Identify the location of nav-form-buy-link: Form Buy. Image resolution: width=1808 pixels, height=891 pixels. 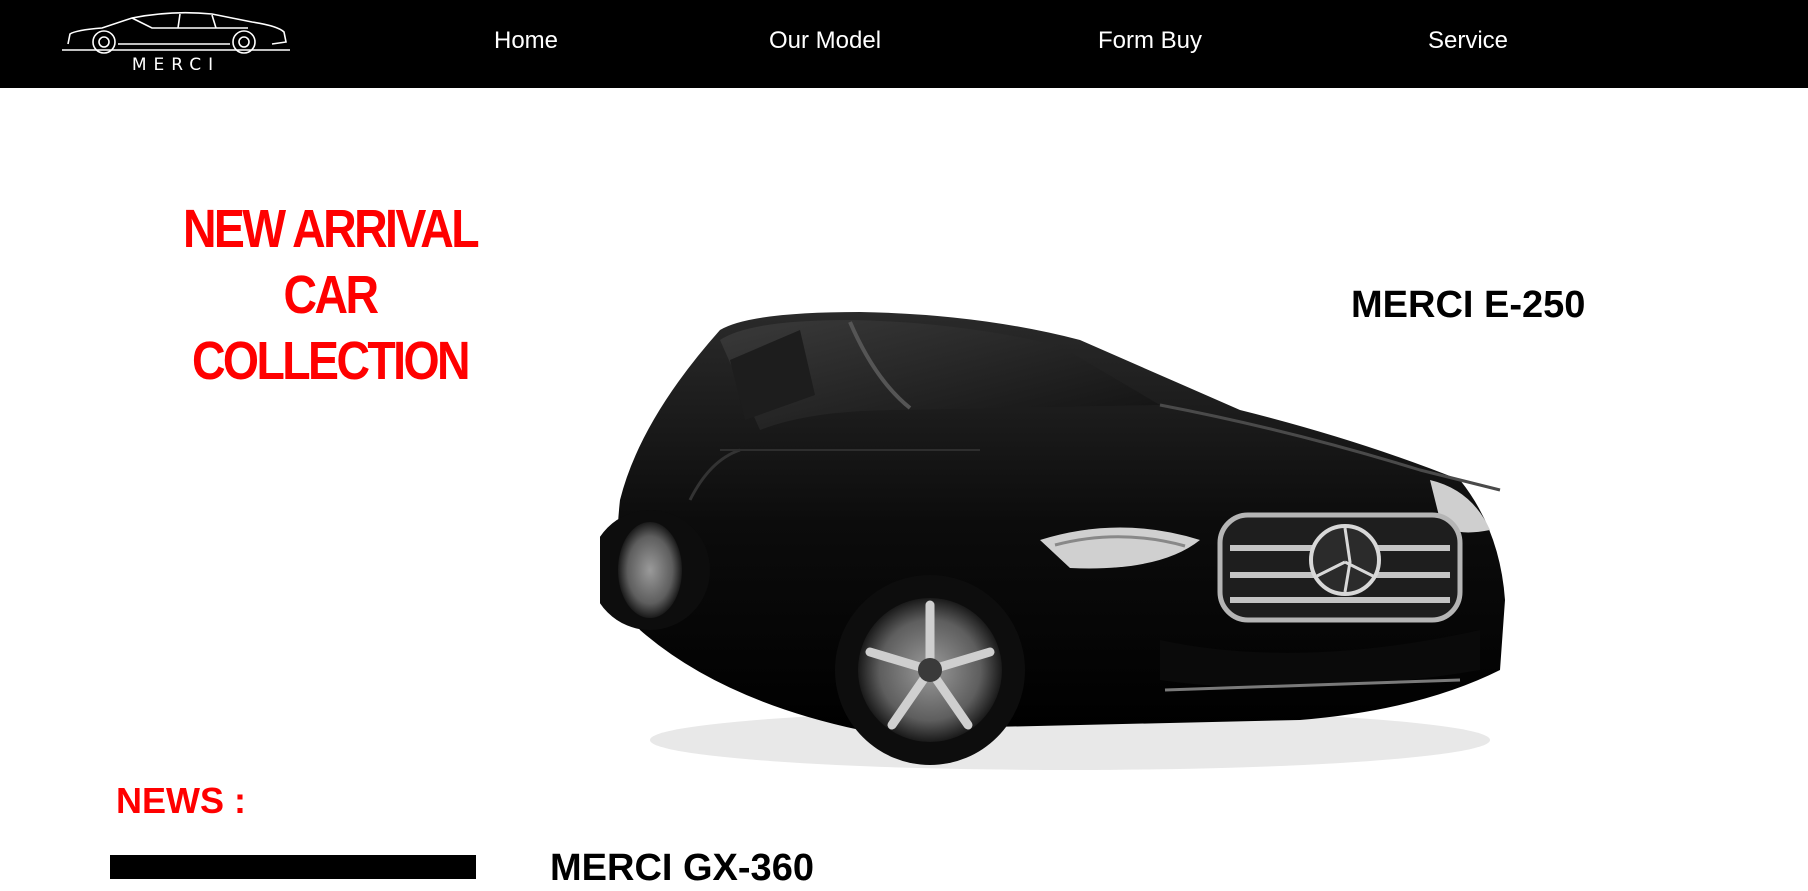
(1150, 41).